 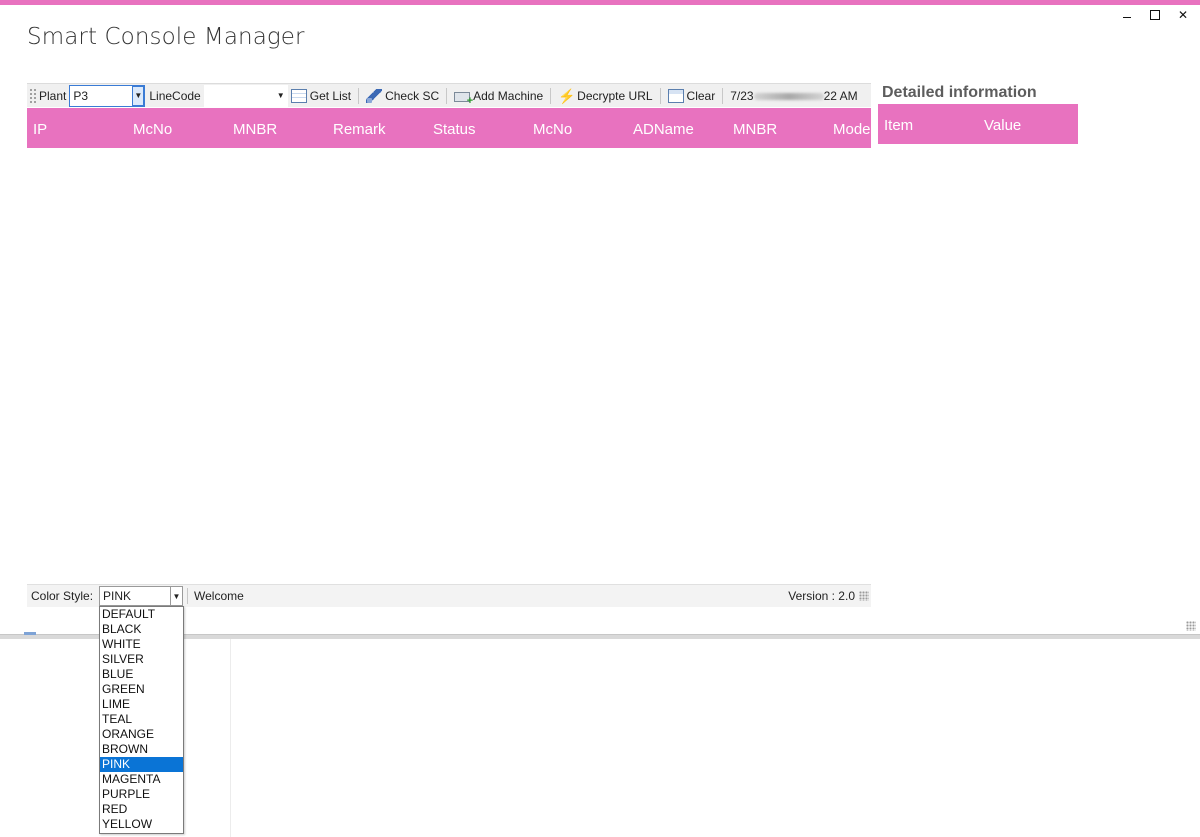 What do you see at coordinates (141, 614) in the screenshot?
I see `dropdown-option: DEFAULT` at bounding box center [141, 614].